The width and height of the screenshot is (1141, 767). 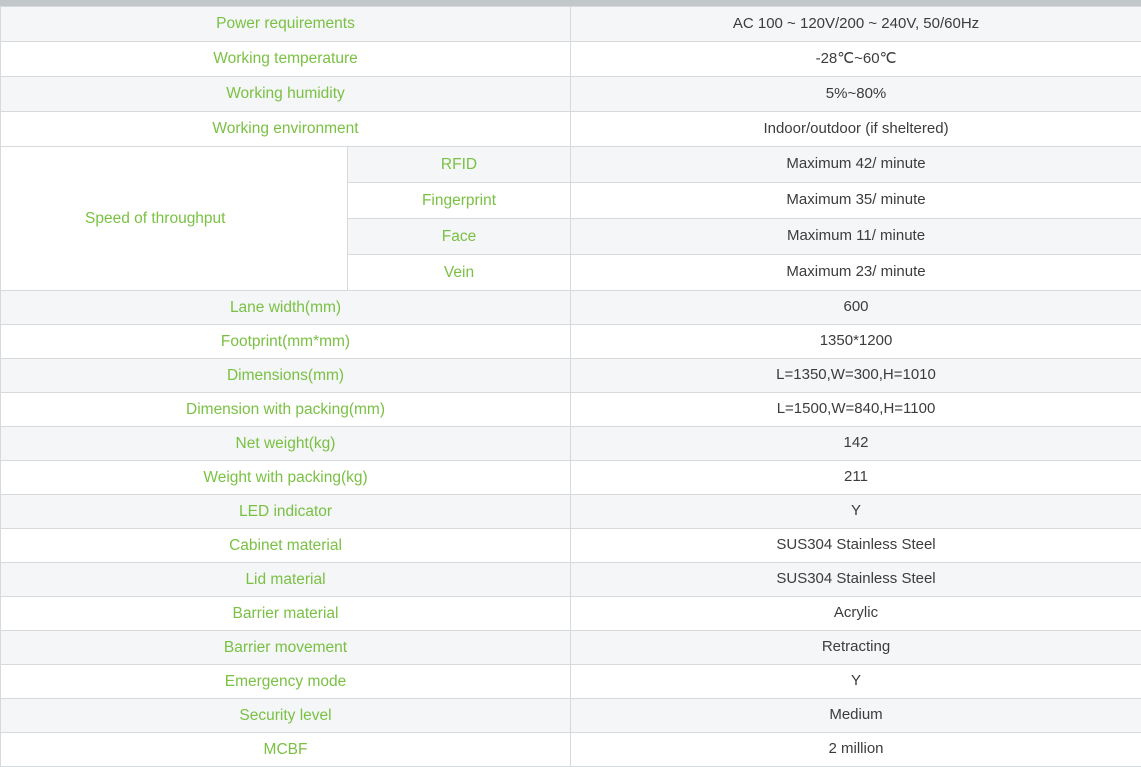 I want to click on row-value: Acrylic, so click(x=856, y=614).